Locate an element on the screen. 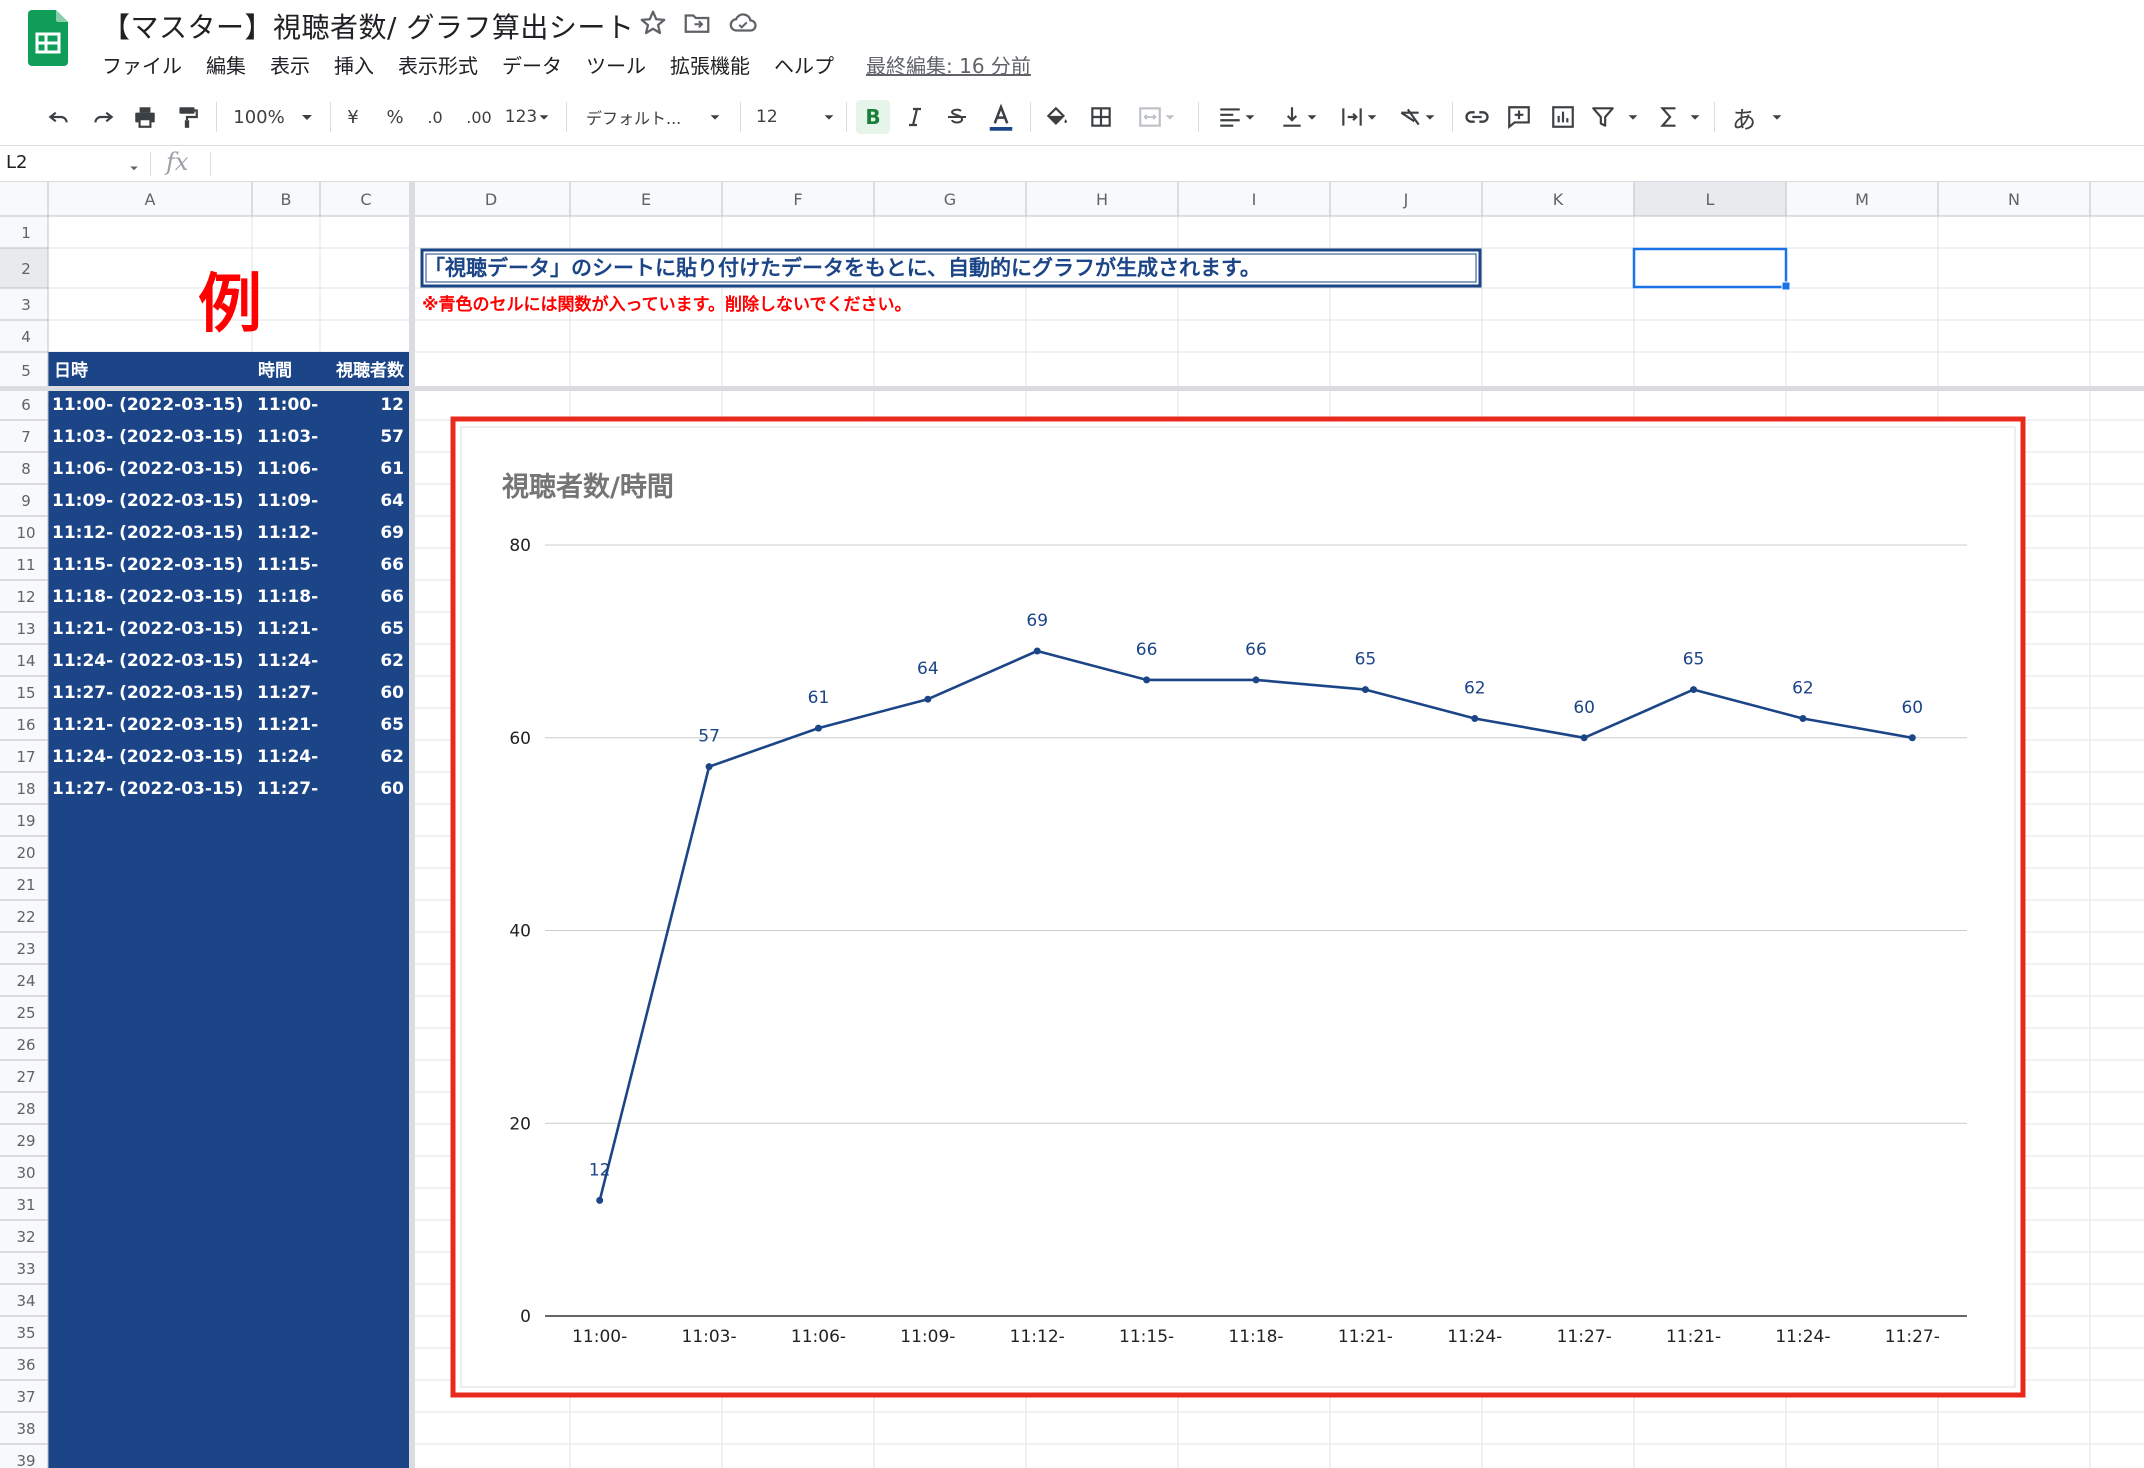 The width and height of the screenshot is (2144, 1468). selected-cell-L2 is located at coordinates (1710, 268).